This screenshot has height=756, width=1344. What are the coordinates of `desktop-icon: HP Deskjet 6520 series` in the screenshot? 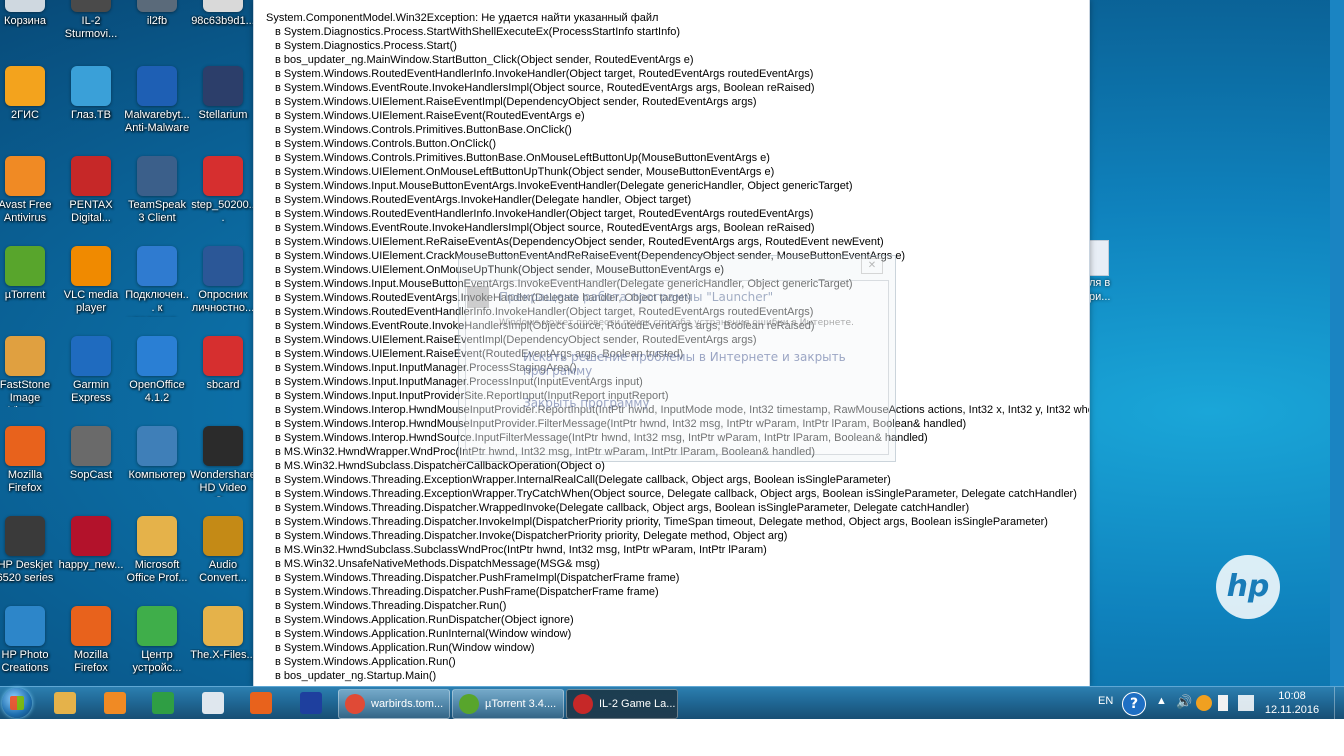 It's located at (29, 551).